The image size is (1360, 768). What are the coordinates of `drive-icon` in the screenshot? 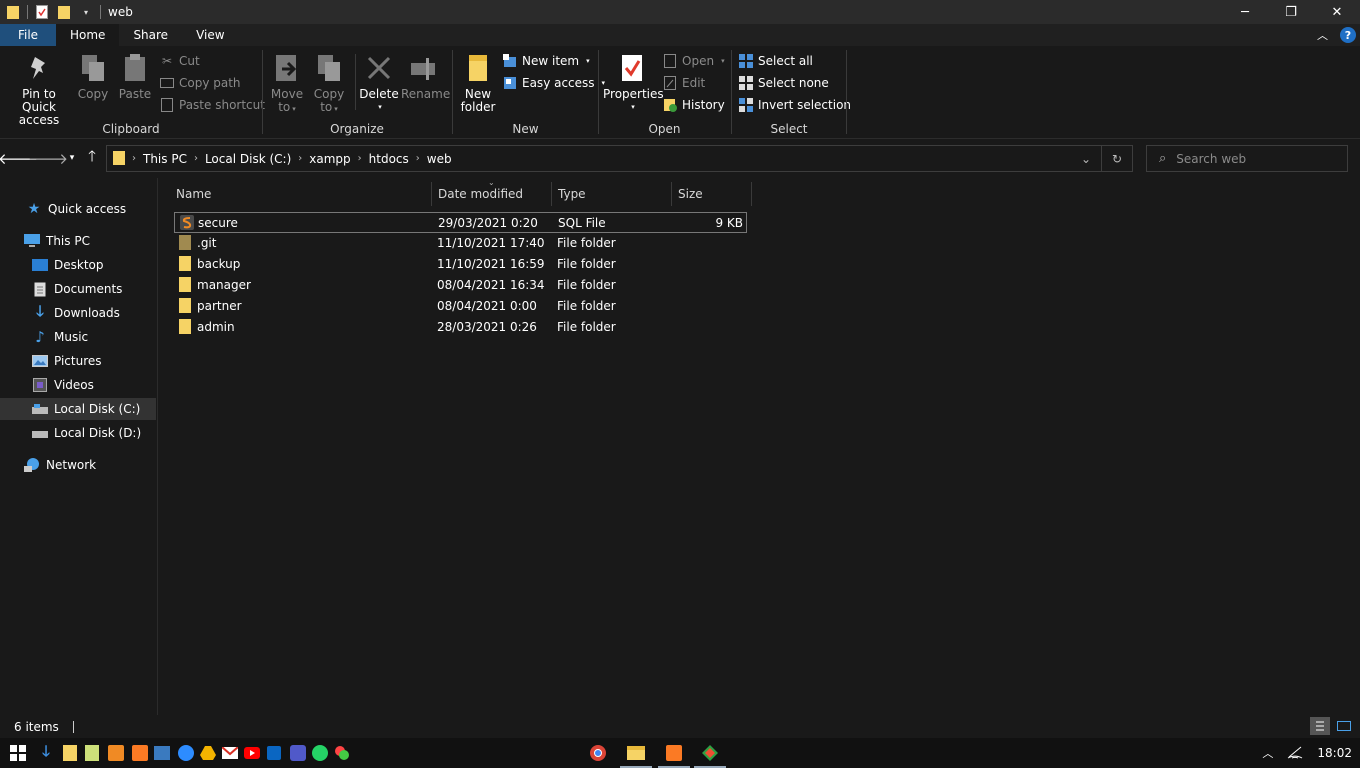 It's located at (40, 433).